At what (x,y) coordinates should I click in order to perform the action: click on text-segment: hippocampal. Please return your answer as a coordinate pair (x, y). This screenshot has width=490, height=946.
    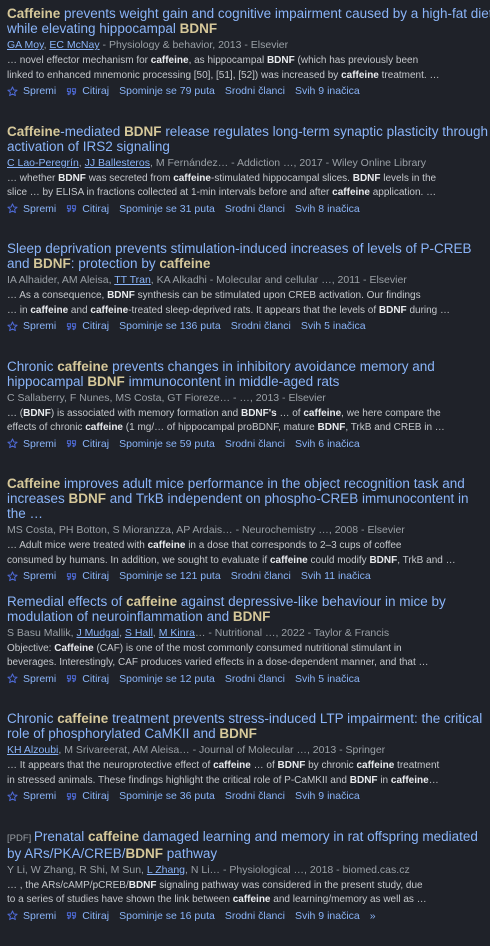
    Looking at the image, I should click on (47, 381).